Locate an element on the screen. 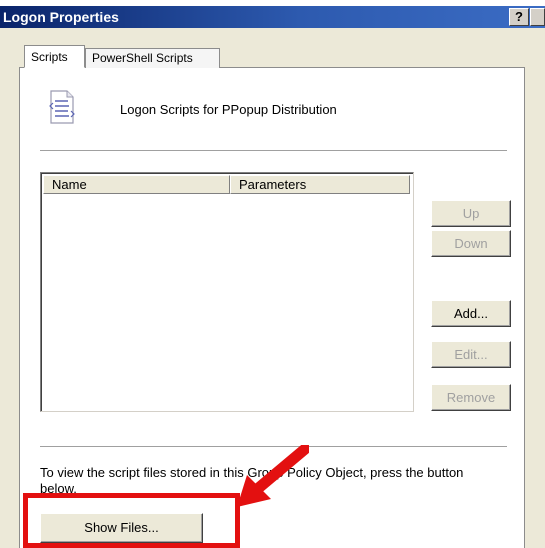 This screenshot has height=548, width=545. window-title: Logon Properties is located at coordinates (61, 17).